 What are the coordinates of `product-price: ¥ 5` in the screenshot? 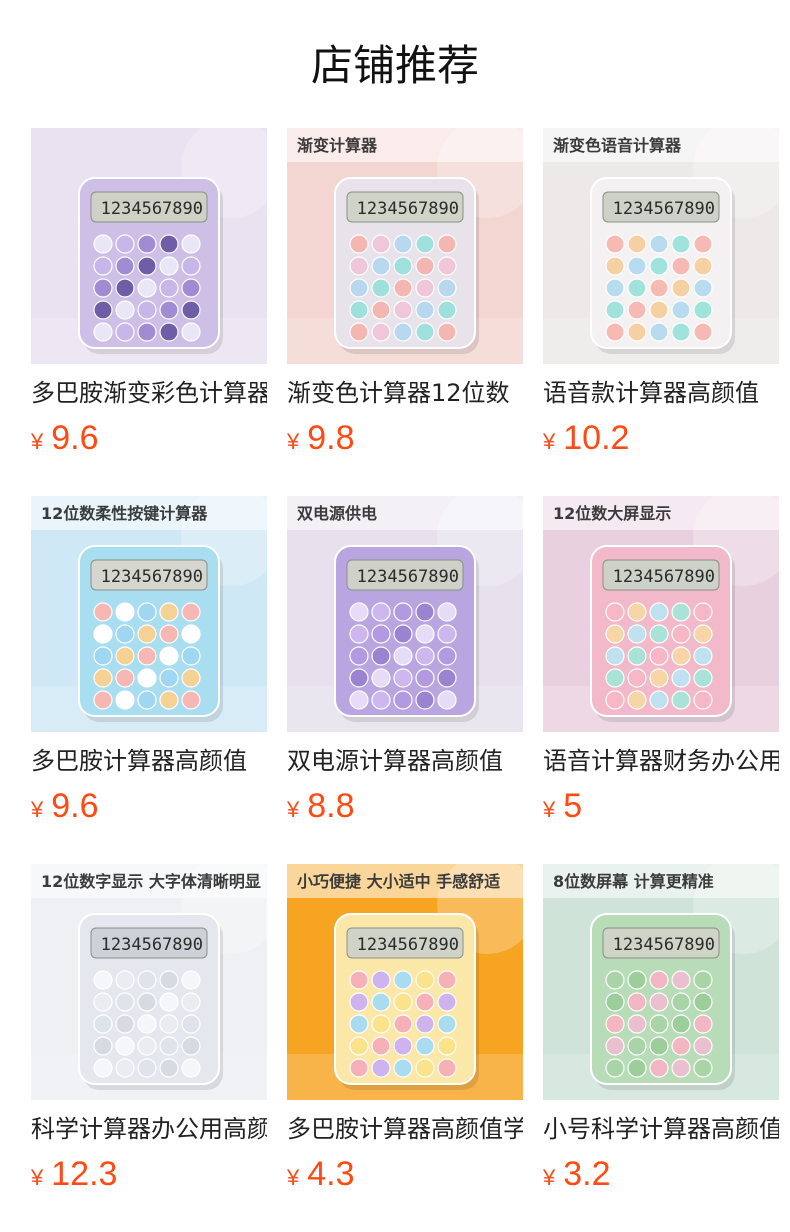 It's located at (661, 806).